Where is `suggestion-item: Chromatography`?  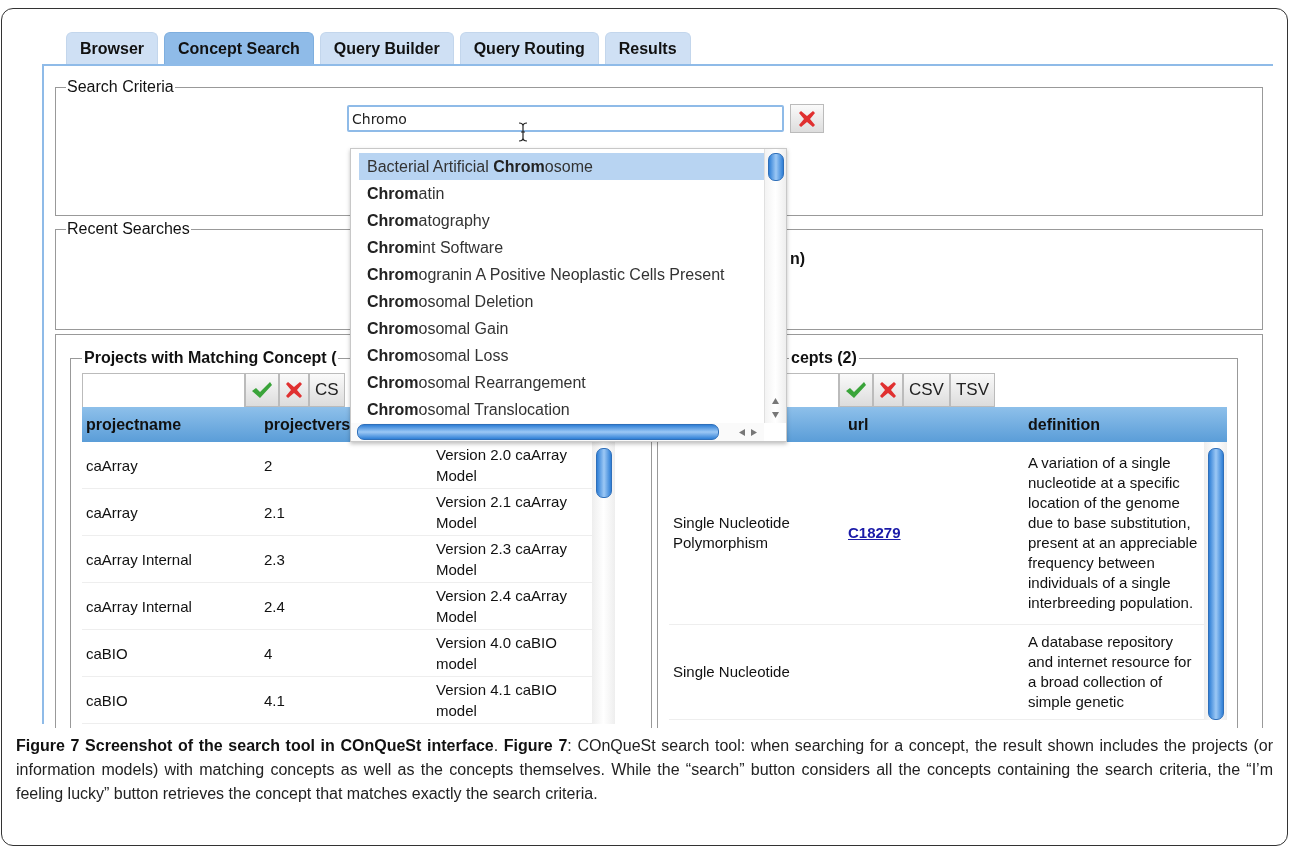
suggestion-item: Chromatography is located at coordinates (561, 220).